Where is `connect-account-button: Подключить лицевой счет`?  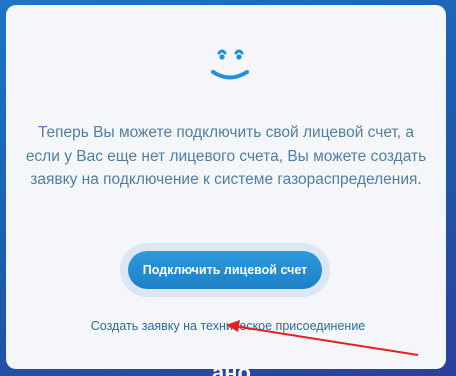
connect-account-button: Подключить лицевой счет is located at coordinates (225, 270).